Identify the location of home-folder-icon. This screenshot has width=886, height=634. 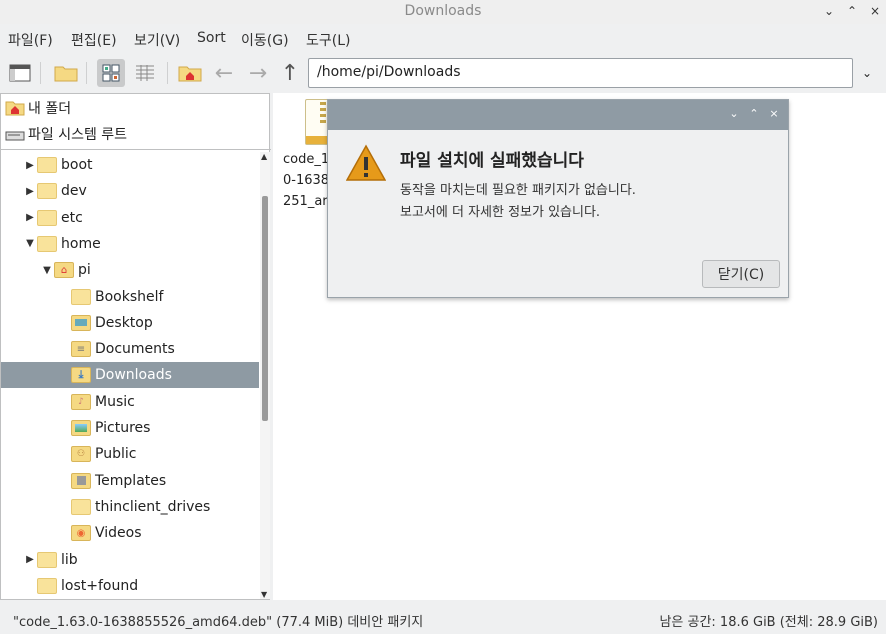
(190, 74).